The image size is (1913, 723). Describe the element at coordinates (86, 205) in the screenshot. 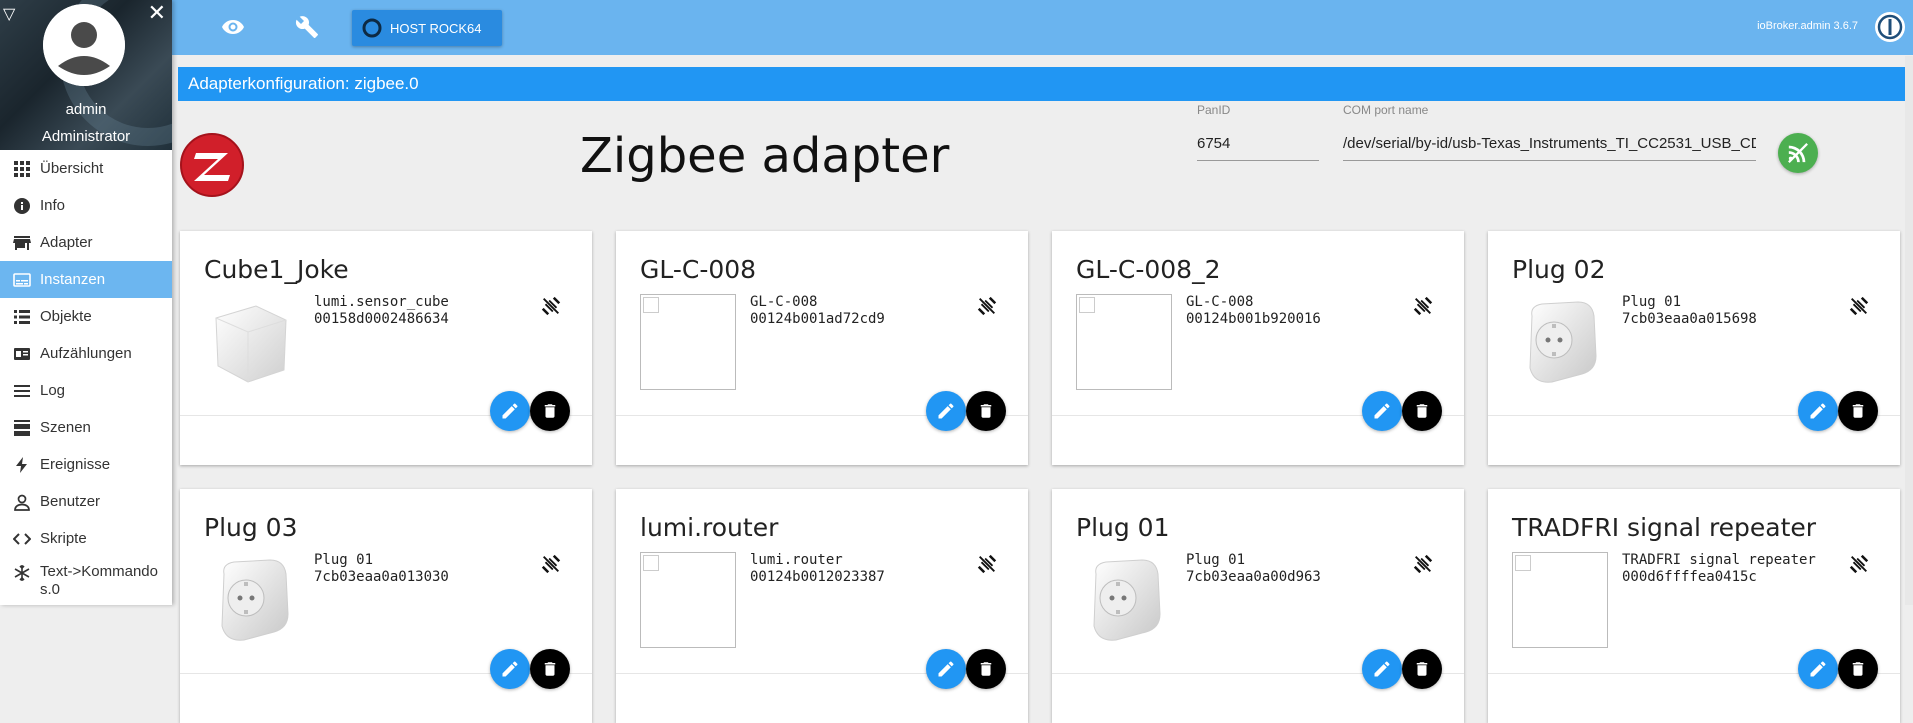

I see `sidebar-item-info: Info` at that location.